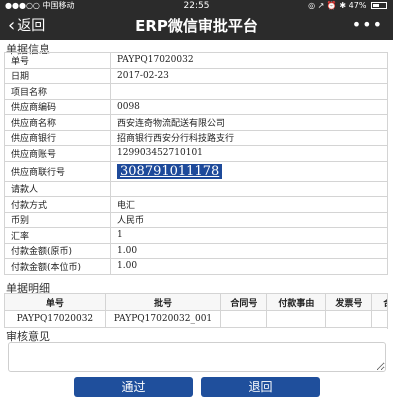 This screenshot has height=408, width=393. I want to click on battery-percent: 47%, so click(357, 5).